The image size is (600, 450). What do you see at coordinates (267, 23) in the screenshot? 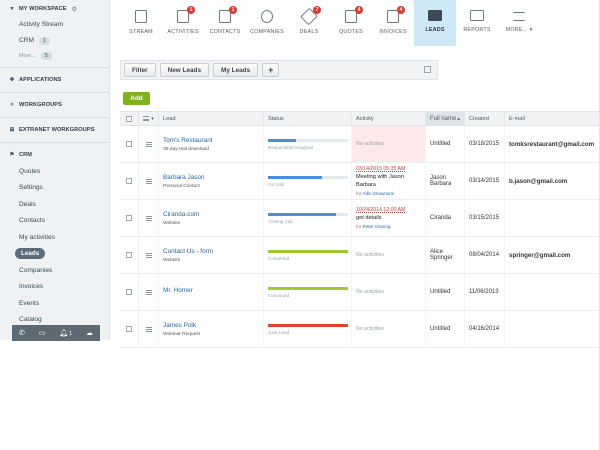
I see `nav-companies: COMPANIES` at bounding box center [267, 23].